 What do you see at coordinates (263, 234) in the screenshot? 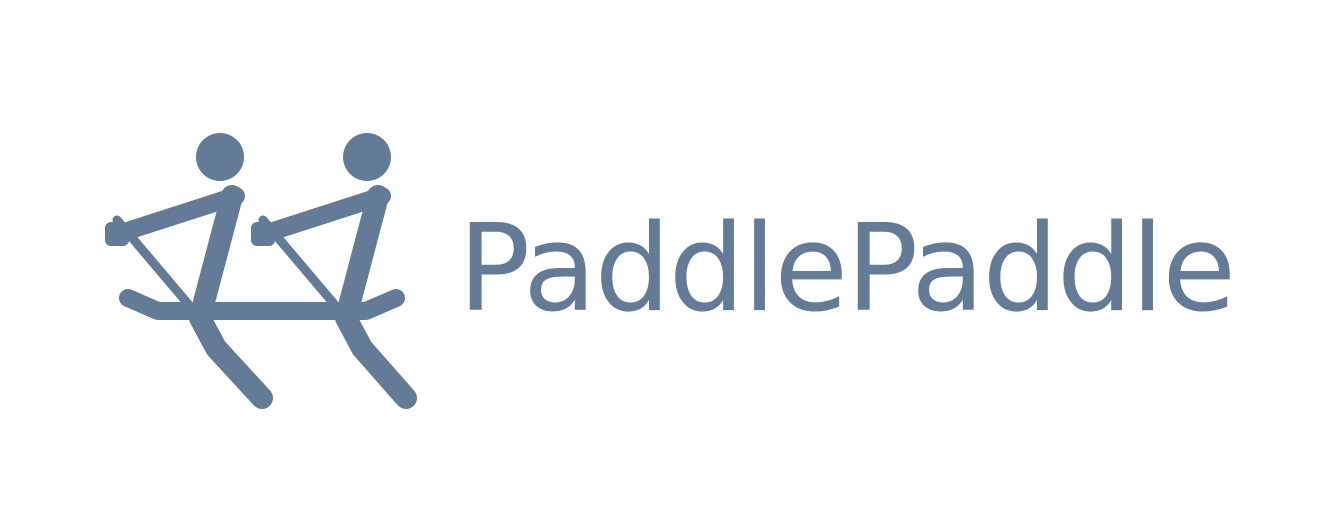
I see `rower-hand-right` at bounding box center [263, 234].